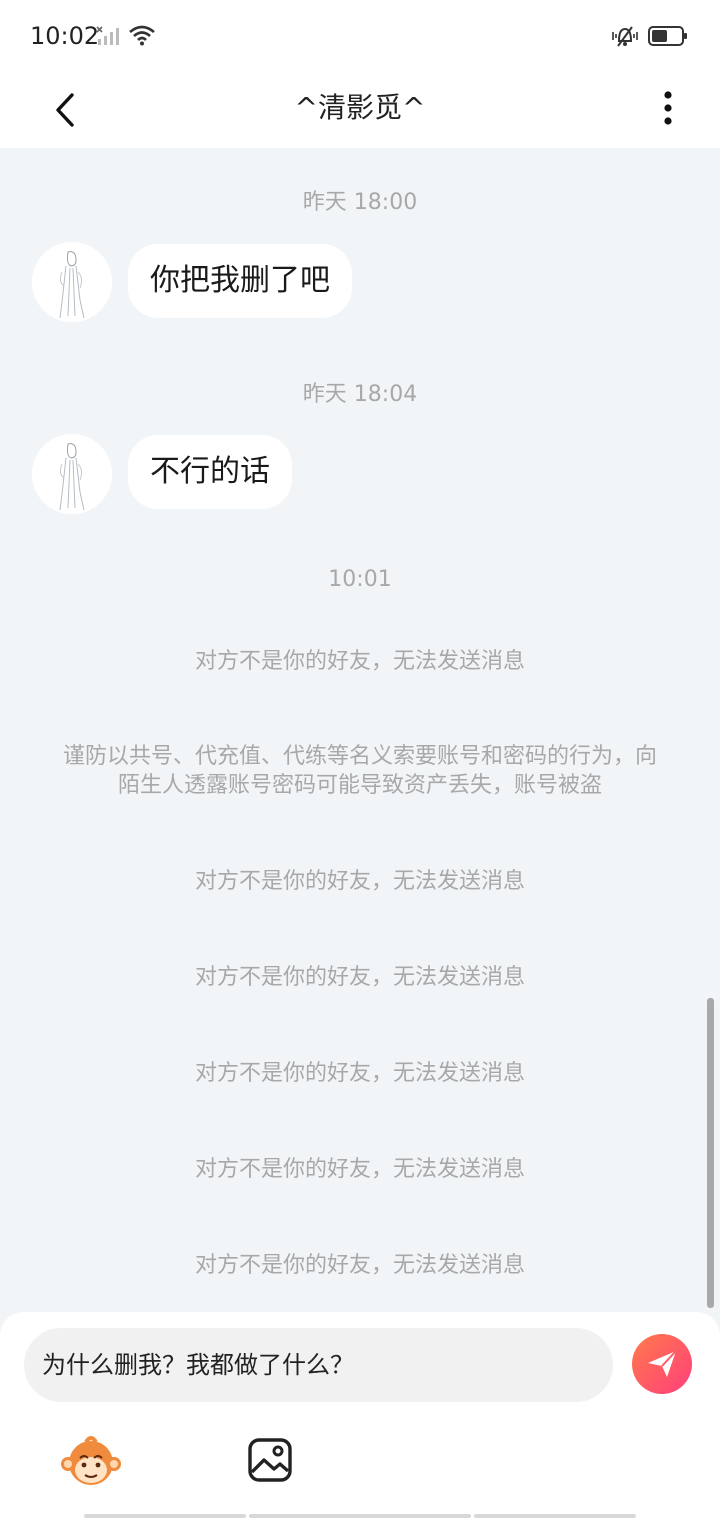 This screenshot has width=720, height=1520. What do you see at coordinates (667, 36) in the screenshot?
I see `battery-icon` at bounding box center [667, 36].